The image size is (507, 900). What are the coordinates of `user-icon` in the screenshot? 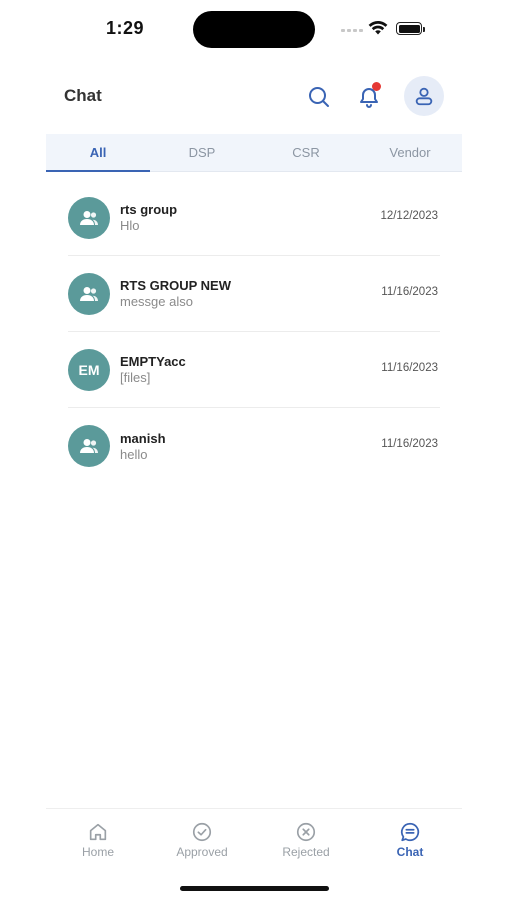 It's located at (424, 96).